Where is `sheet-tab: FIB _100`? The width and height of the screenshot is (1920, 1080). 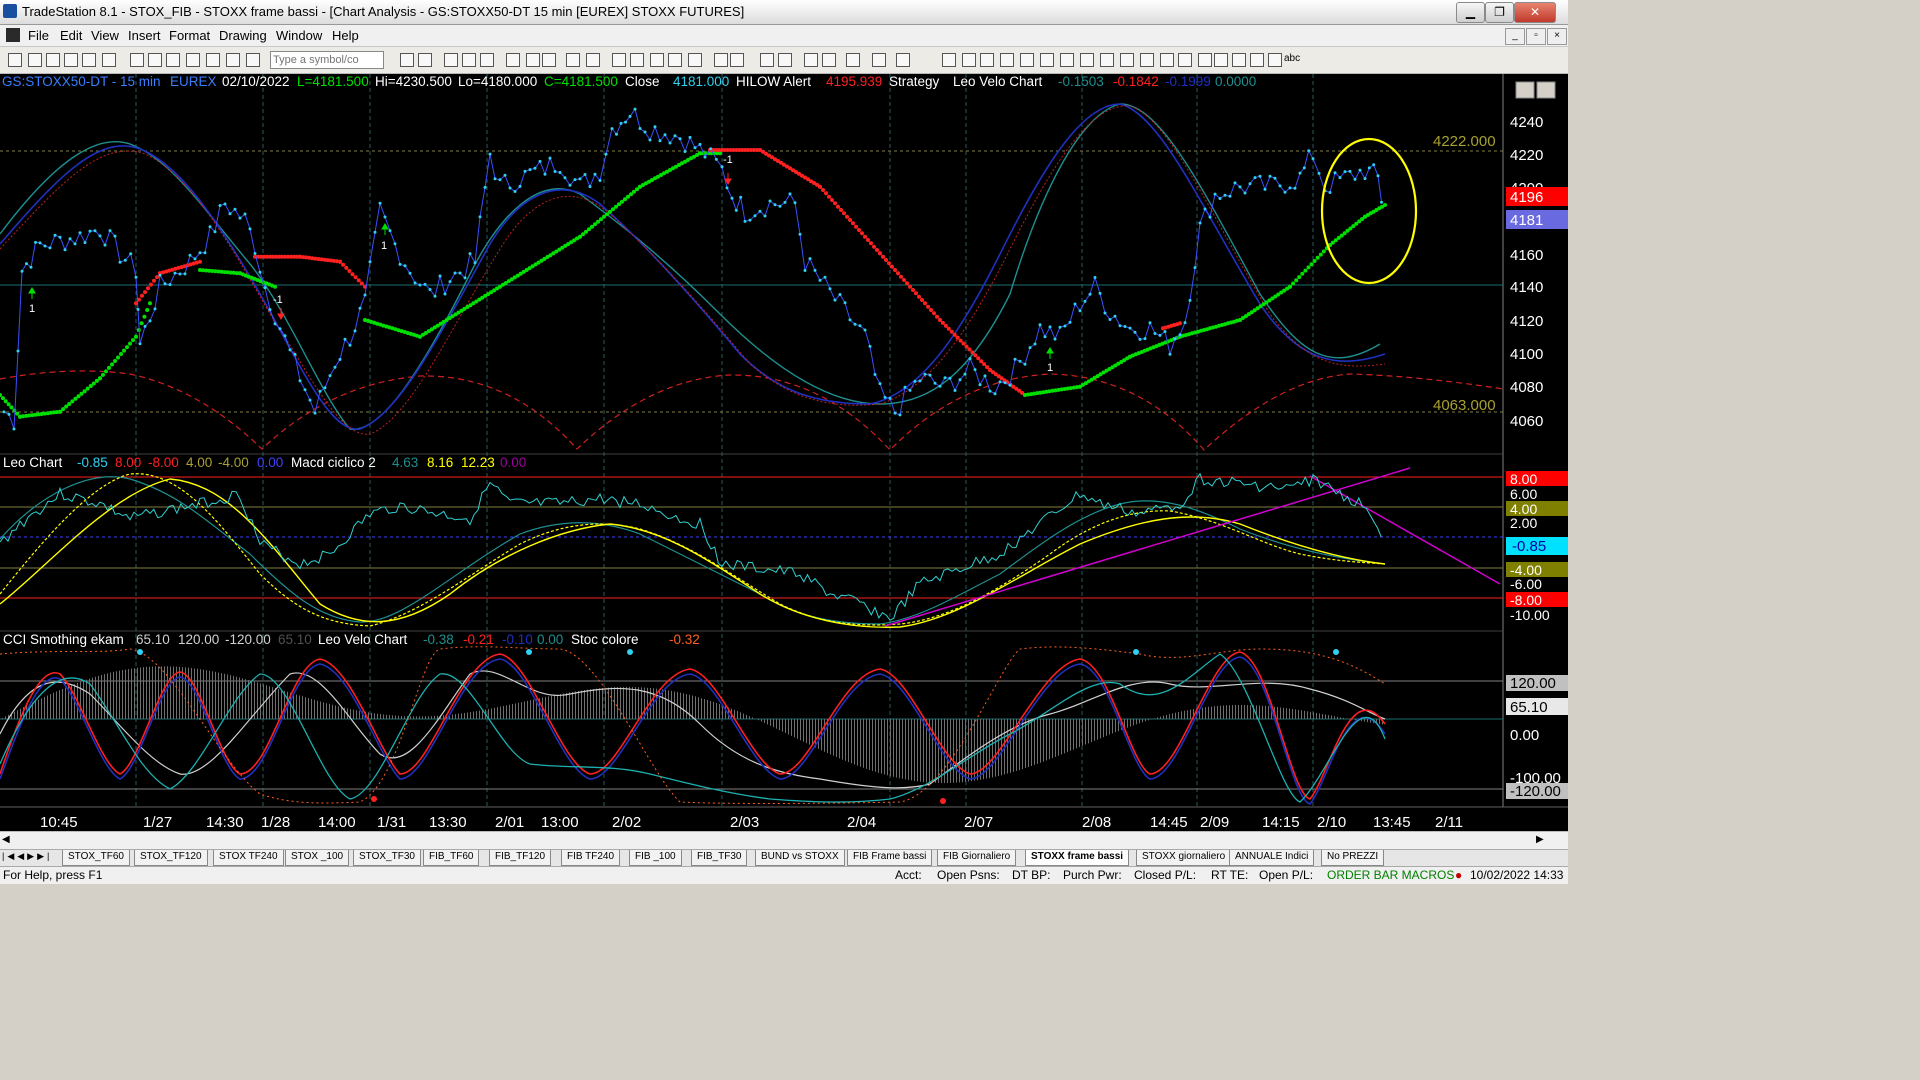
sheet-tab: FIB _100 is located at coordinates (655, 858).